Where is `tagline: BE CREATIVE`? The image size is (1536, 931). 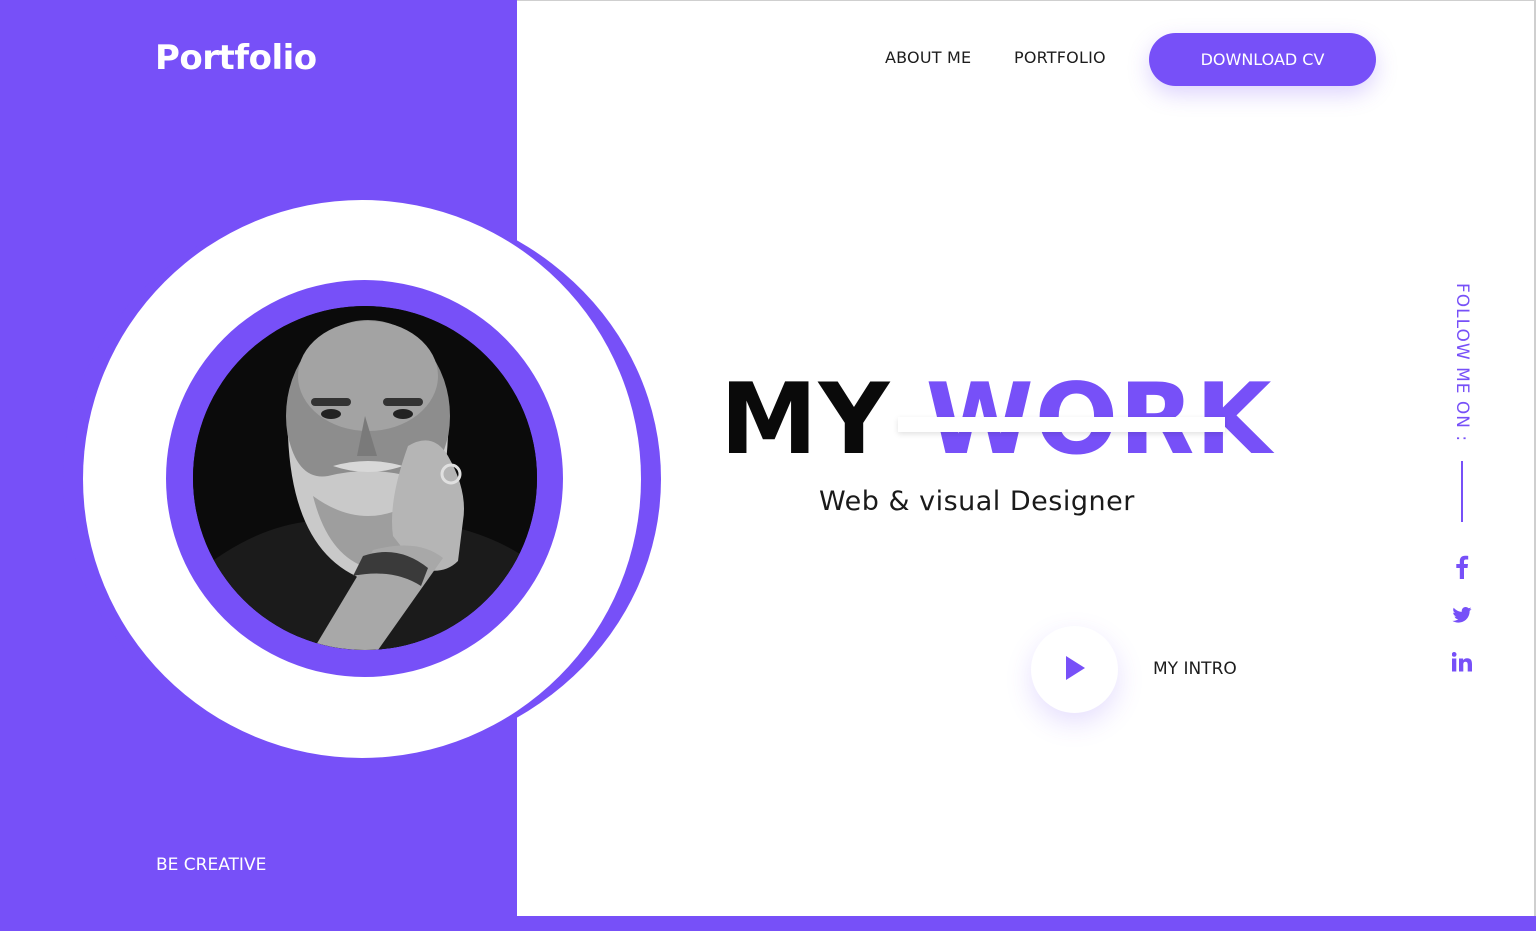
tagline: BE CREATIVE is located at coordinates (211, 865).